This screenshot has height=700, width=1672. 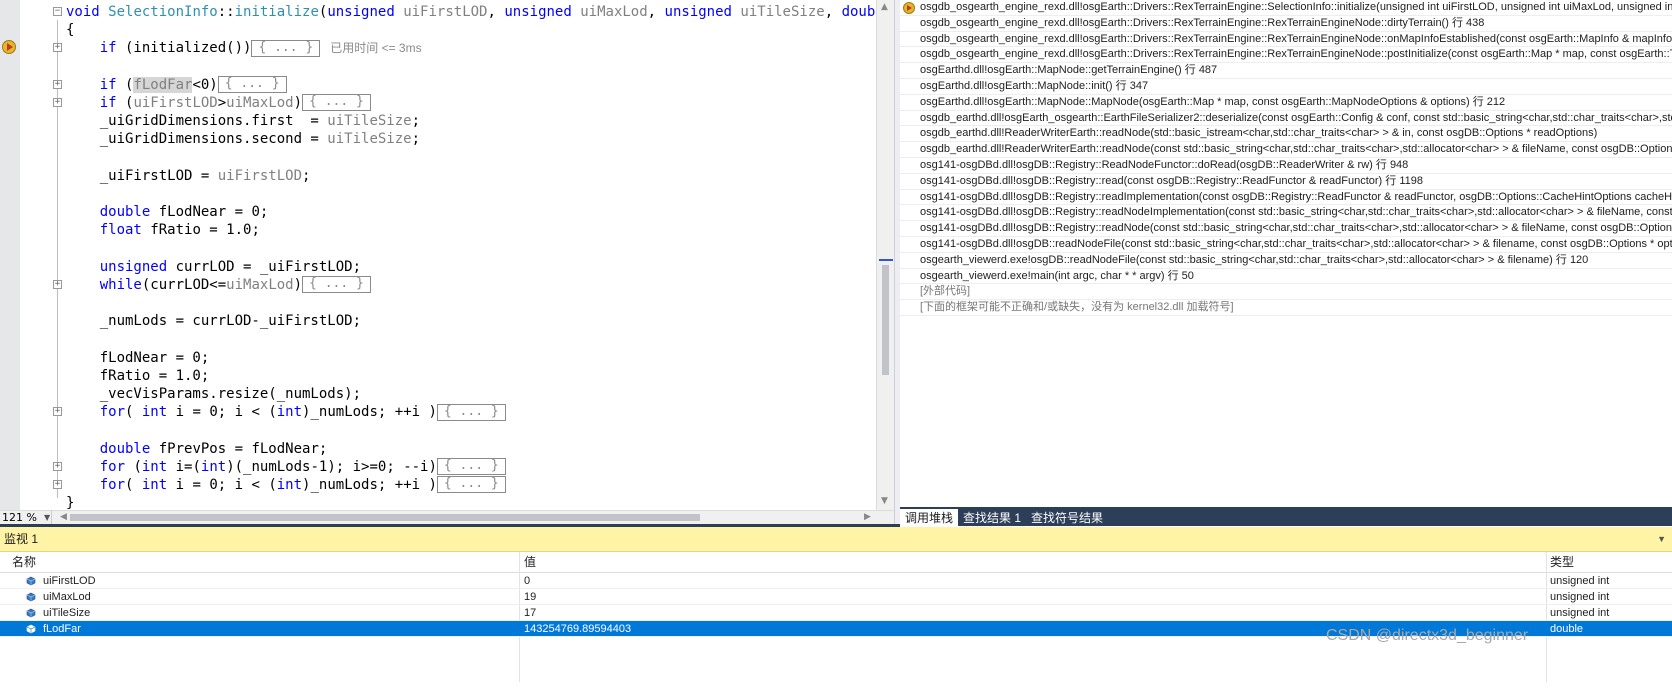 What do you see at coordinates (1286, 292) in the screenshot?
I see `call-stack-frame: [外部代码]` at bounding box center [1286, 292].